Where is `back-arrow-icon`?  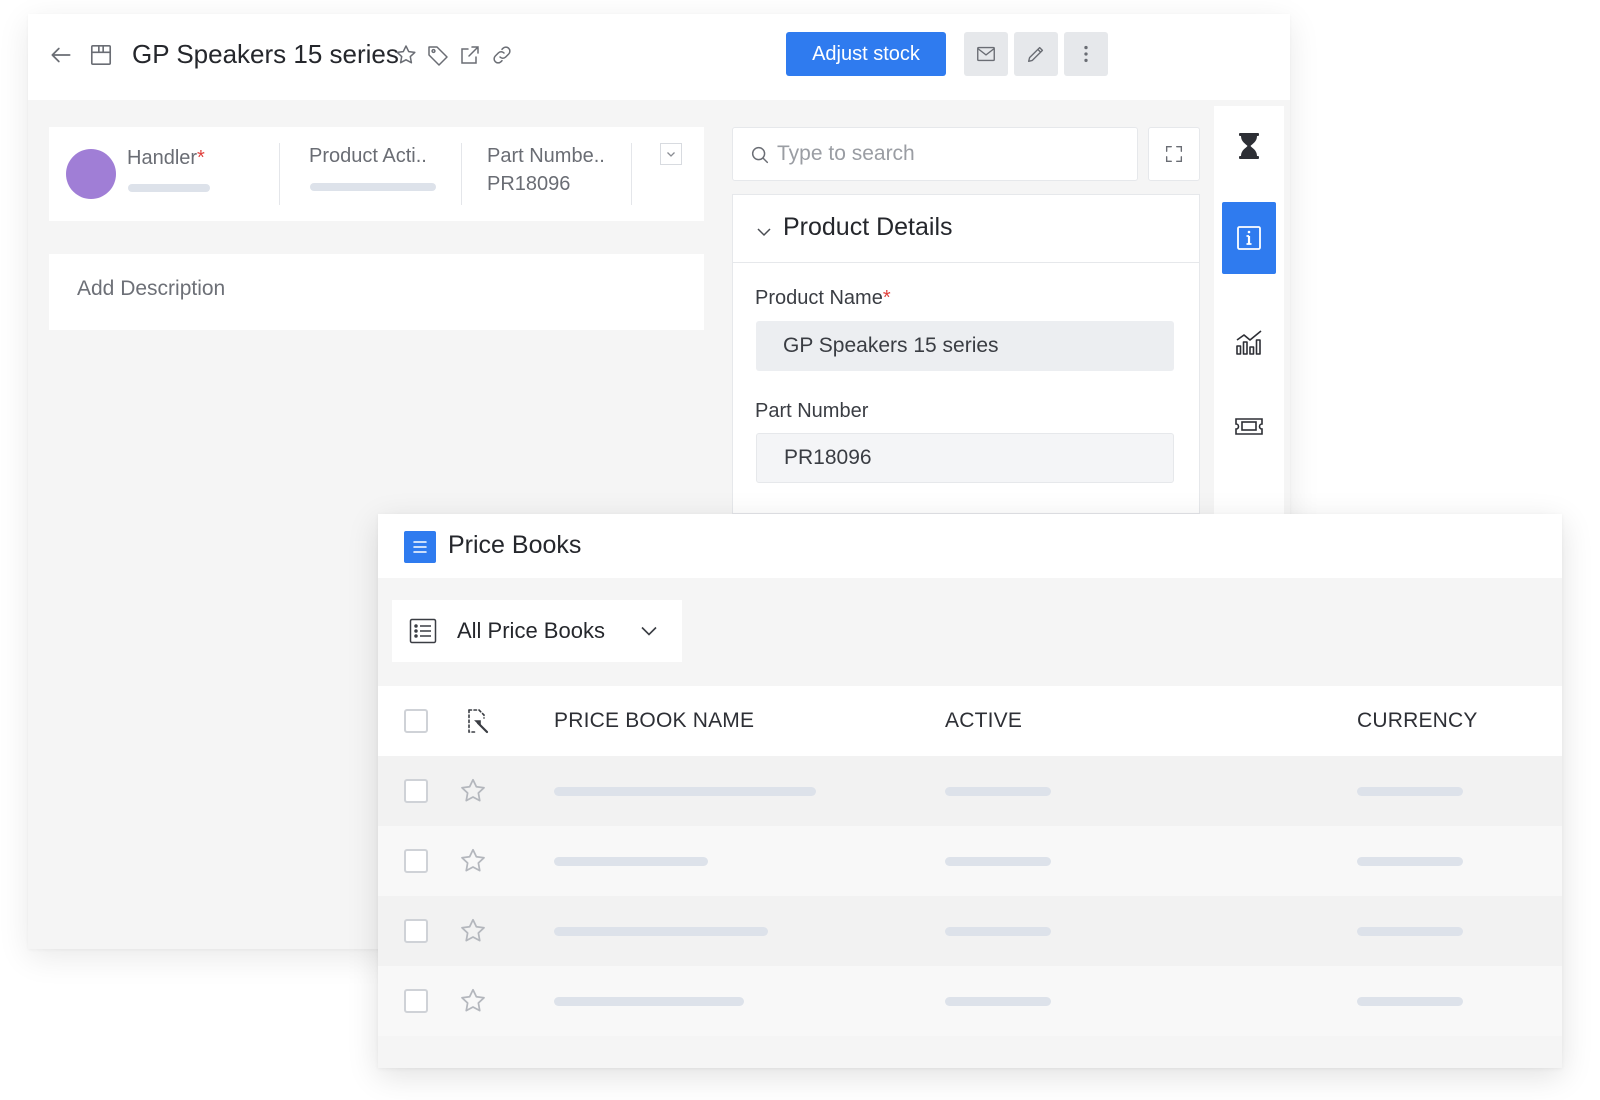
back-arrow-icon is located at coordinates (61, 55).